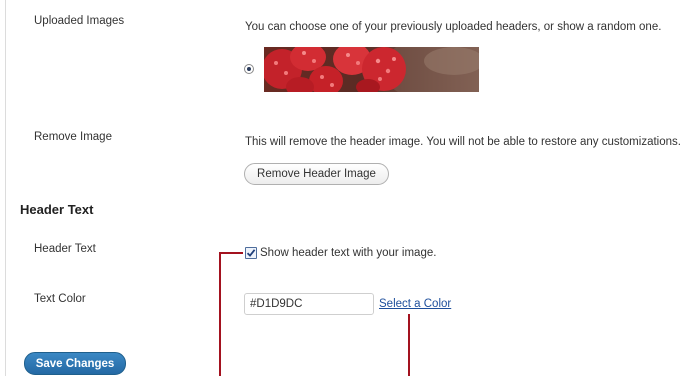 The height and width of the screenshot is (376, 699). I want to click on uploaded-header-radio, so click(249, 69).